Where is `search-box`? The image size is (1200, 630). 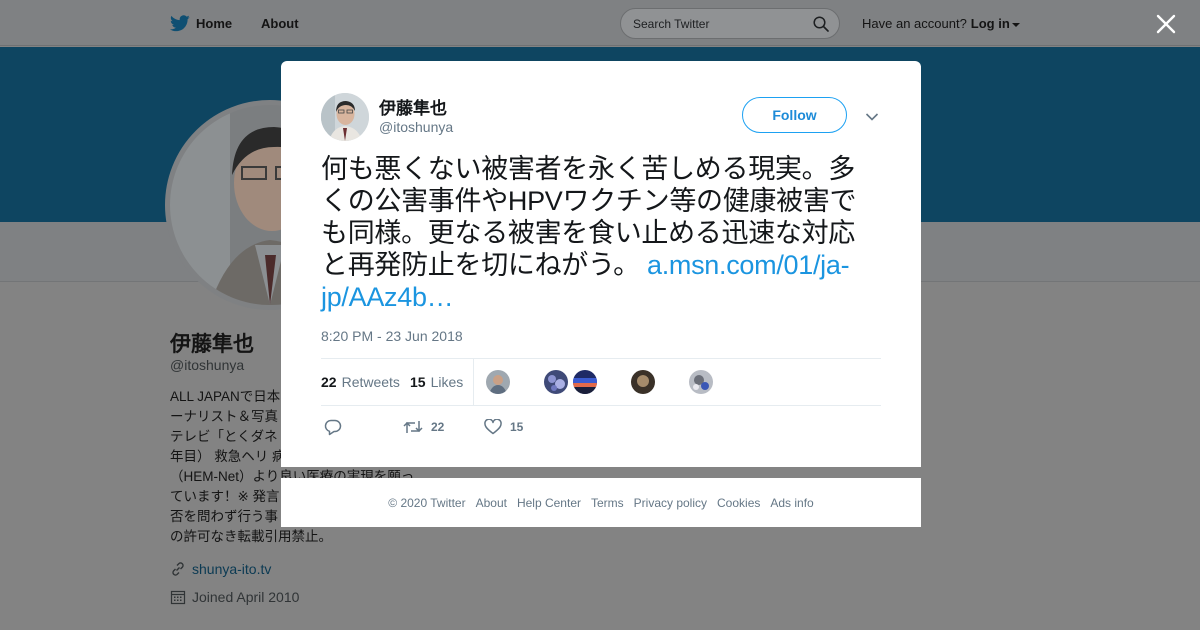
search-box is located at coordinates (730, 23).